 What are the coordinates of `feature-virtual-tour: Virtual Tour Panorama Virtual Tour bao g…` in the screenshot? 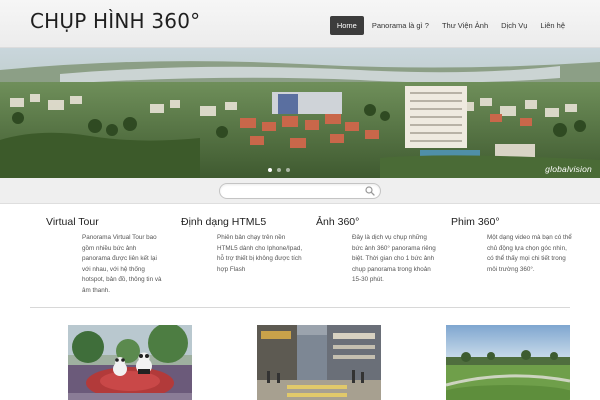 It's located at (114, 256).